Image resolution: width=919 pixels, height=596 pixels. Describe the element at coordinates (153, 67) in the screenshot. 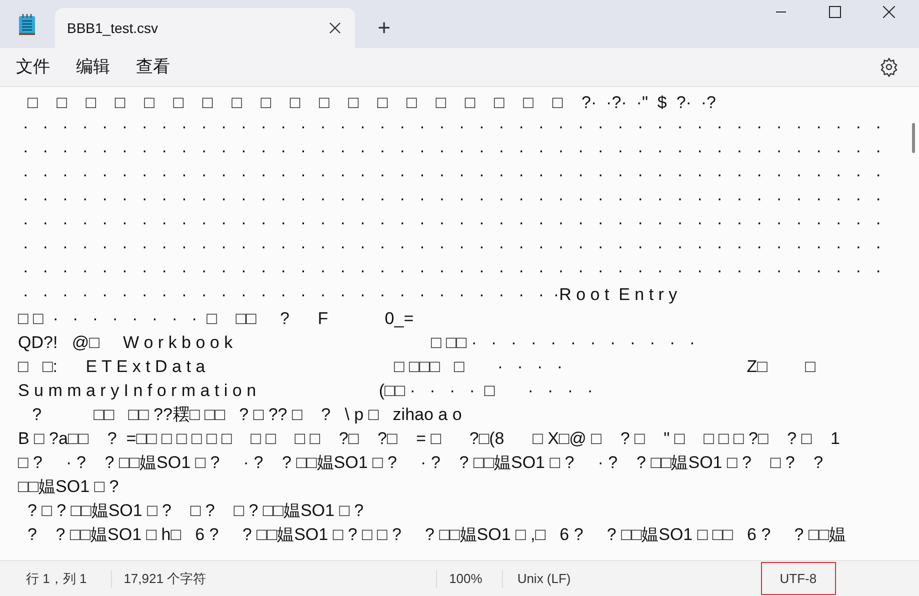

I see `menu-item: 查看` at that location.